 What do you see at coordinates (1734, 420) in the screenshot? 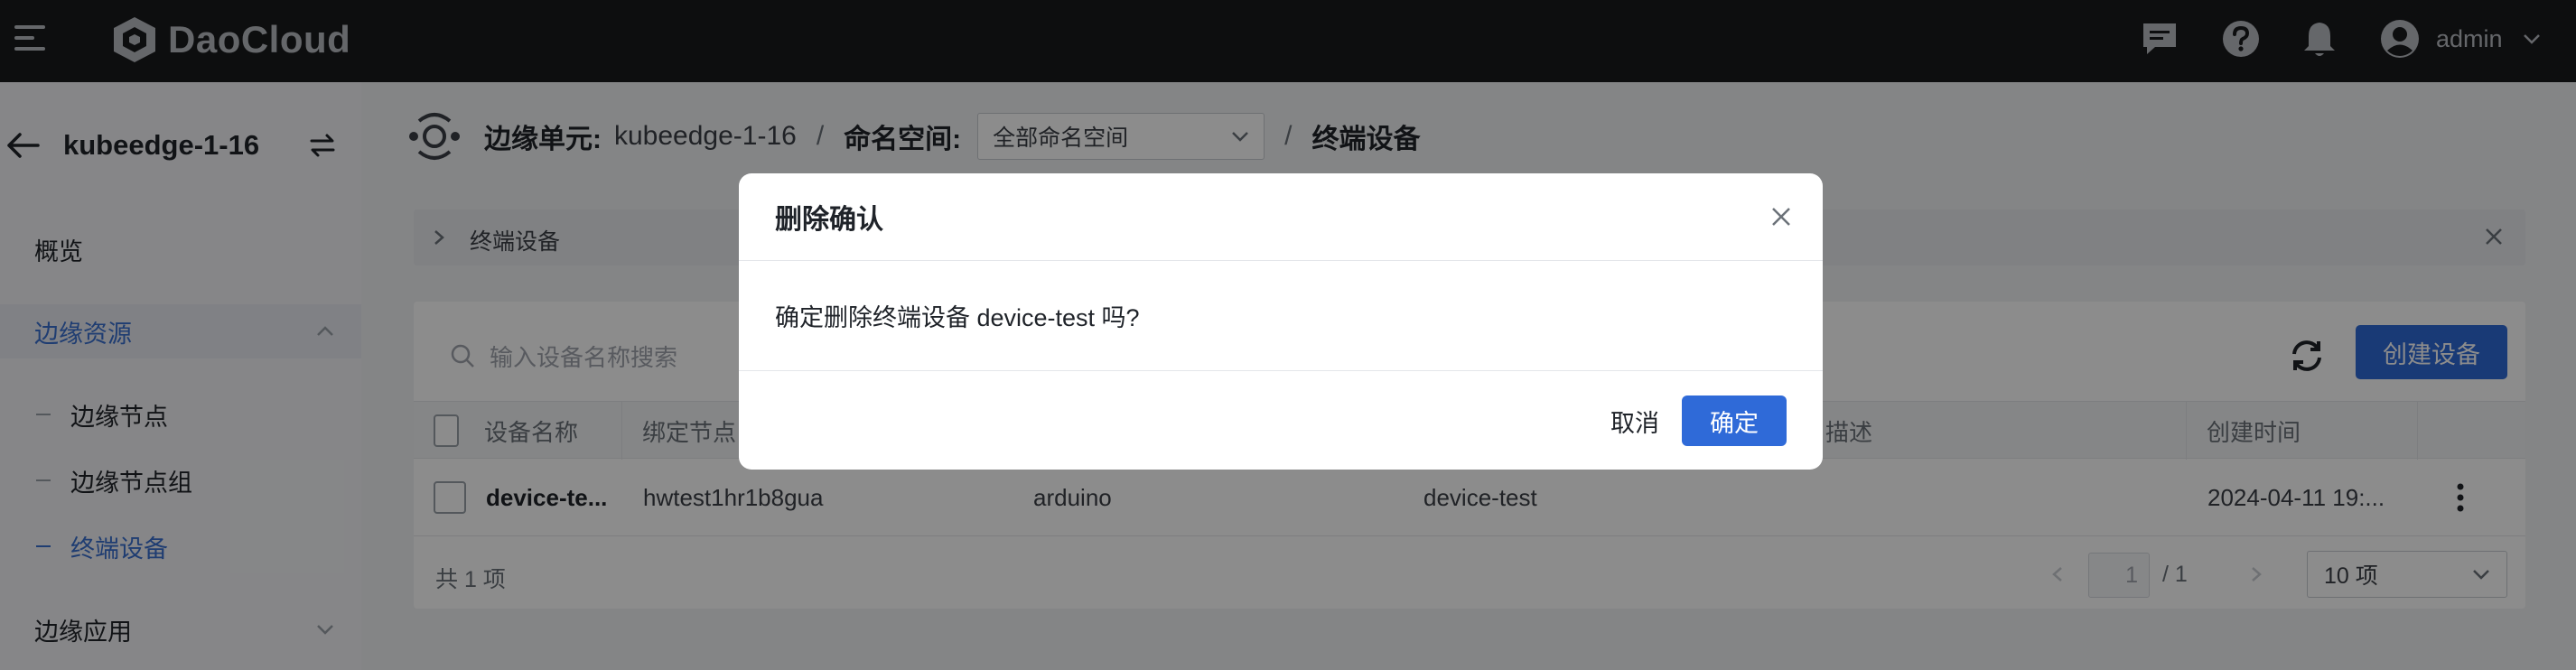
I see `confirm-button: 确定` at bounding box center [1734, 420].